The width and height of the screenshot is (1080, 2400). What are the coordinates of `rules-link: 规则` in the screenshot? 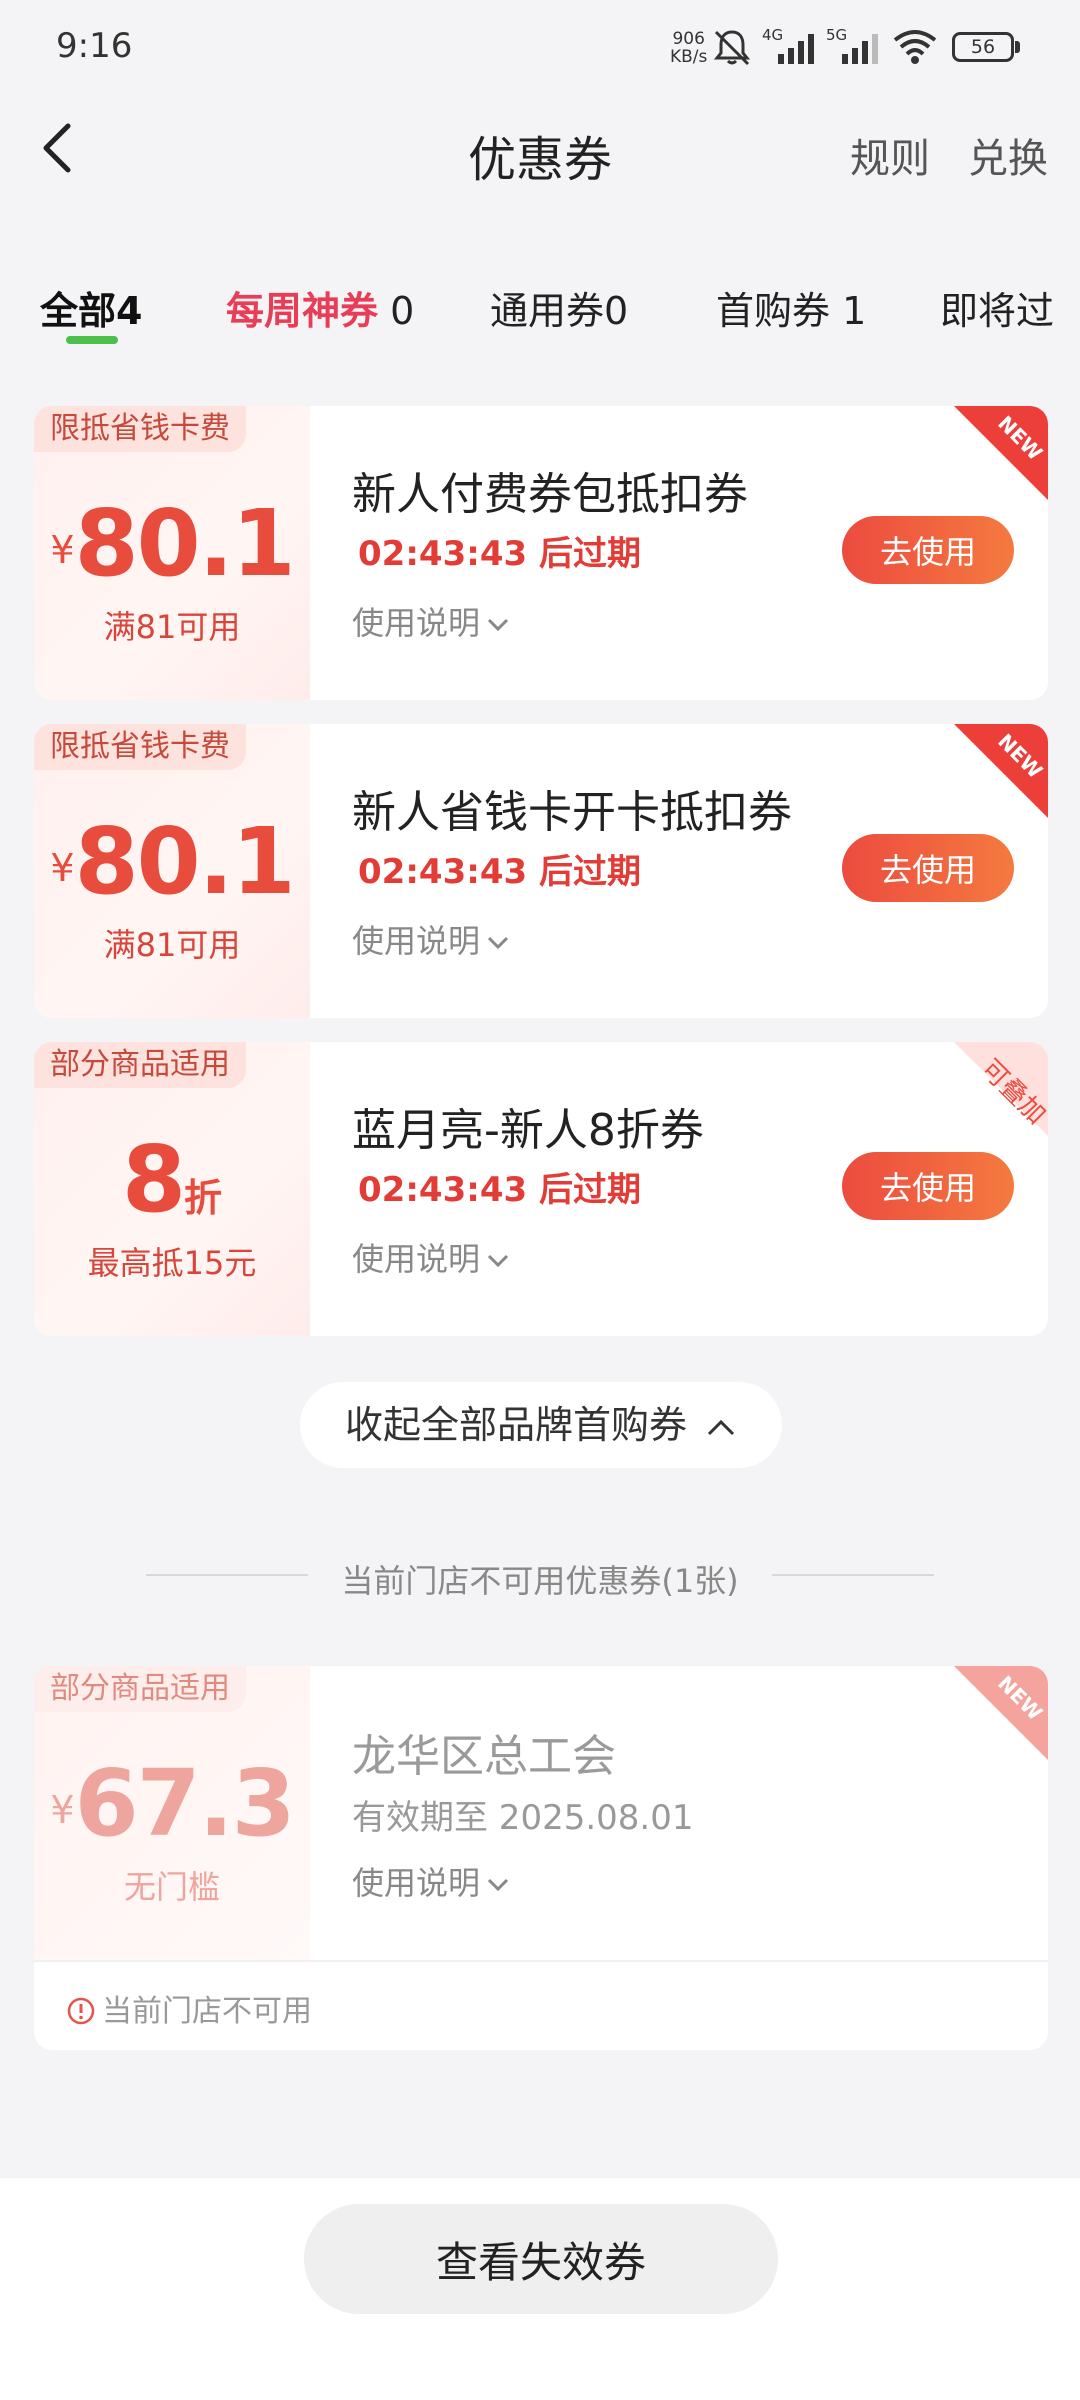 It's located at (890, 155).